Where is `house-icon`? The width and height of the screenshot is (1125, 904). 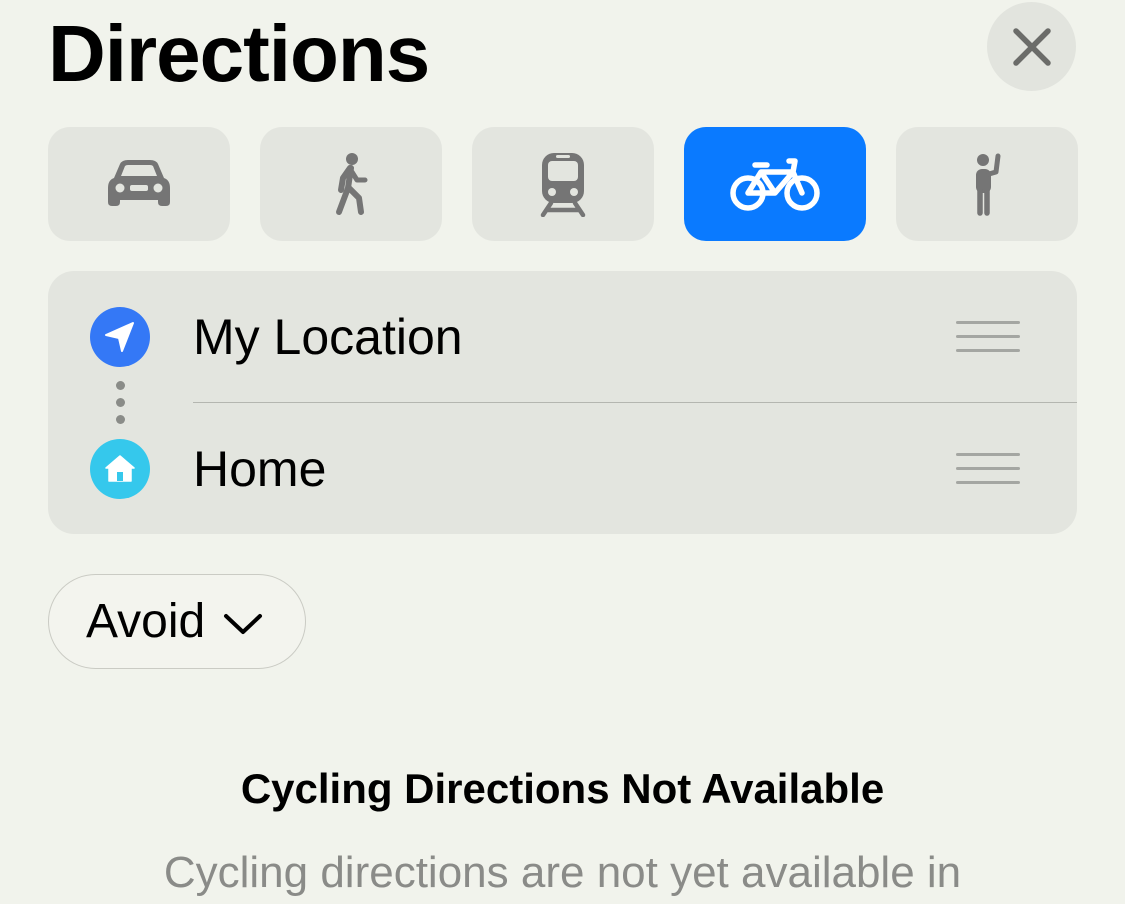
house-icon is located at coordinates (120, 469).